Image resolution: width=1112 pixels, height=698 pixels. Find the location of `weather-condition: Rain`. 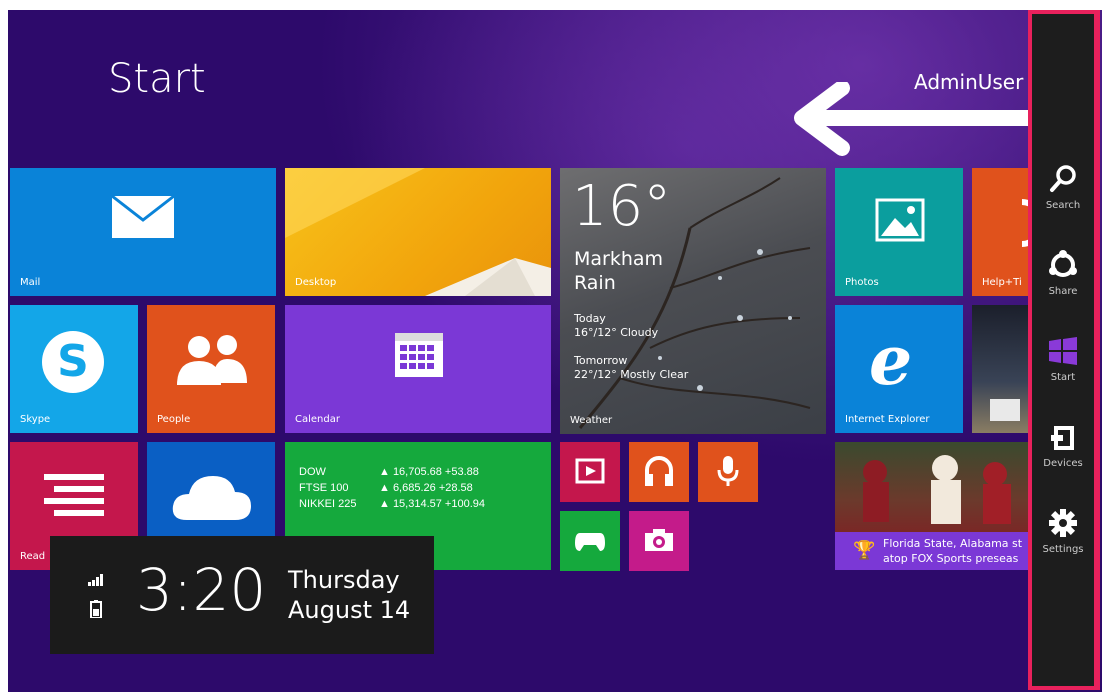

weather-condition: Rain is located at coordinates (595, 283).